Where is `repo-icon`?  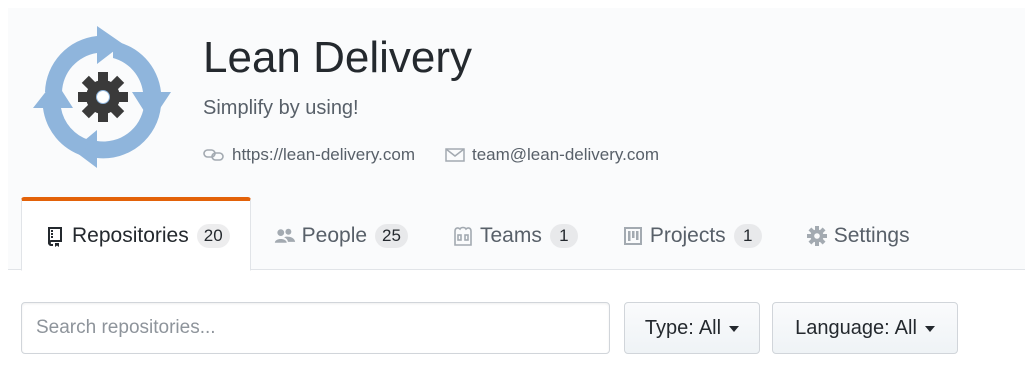
repo-icon is located at coordinates (55, 236).